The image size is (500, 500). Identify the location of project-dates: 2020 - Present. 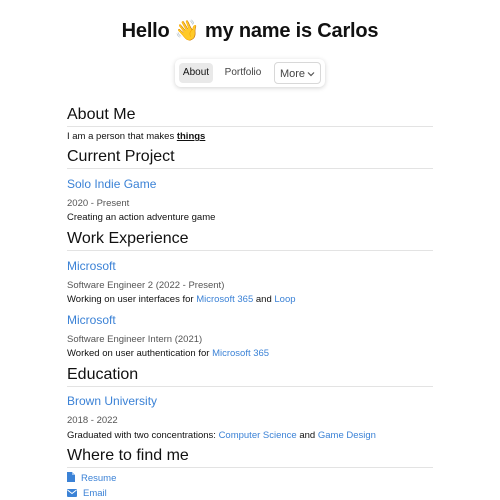
(98, 203).